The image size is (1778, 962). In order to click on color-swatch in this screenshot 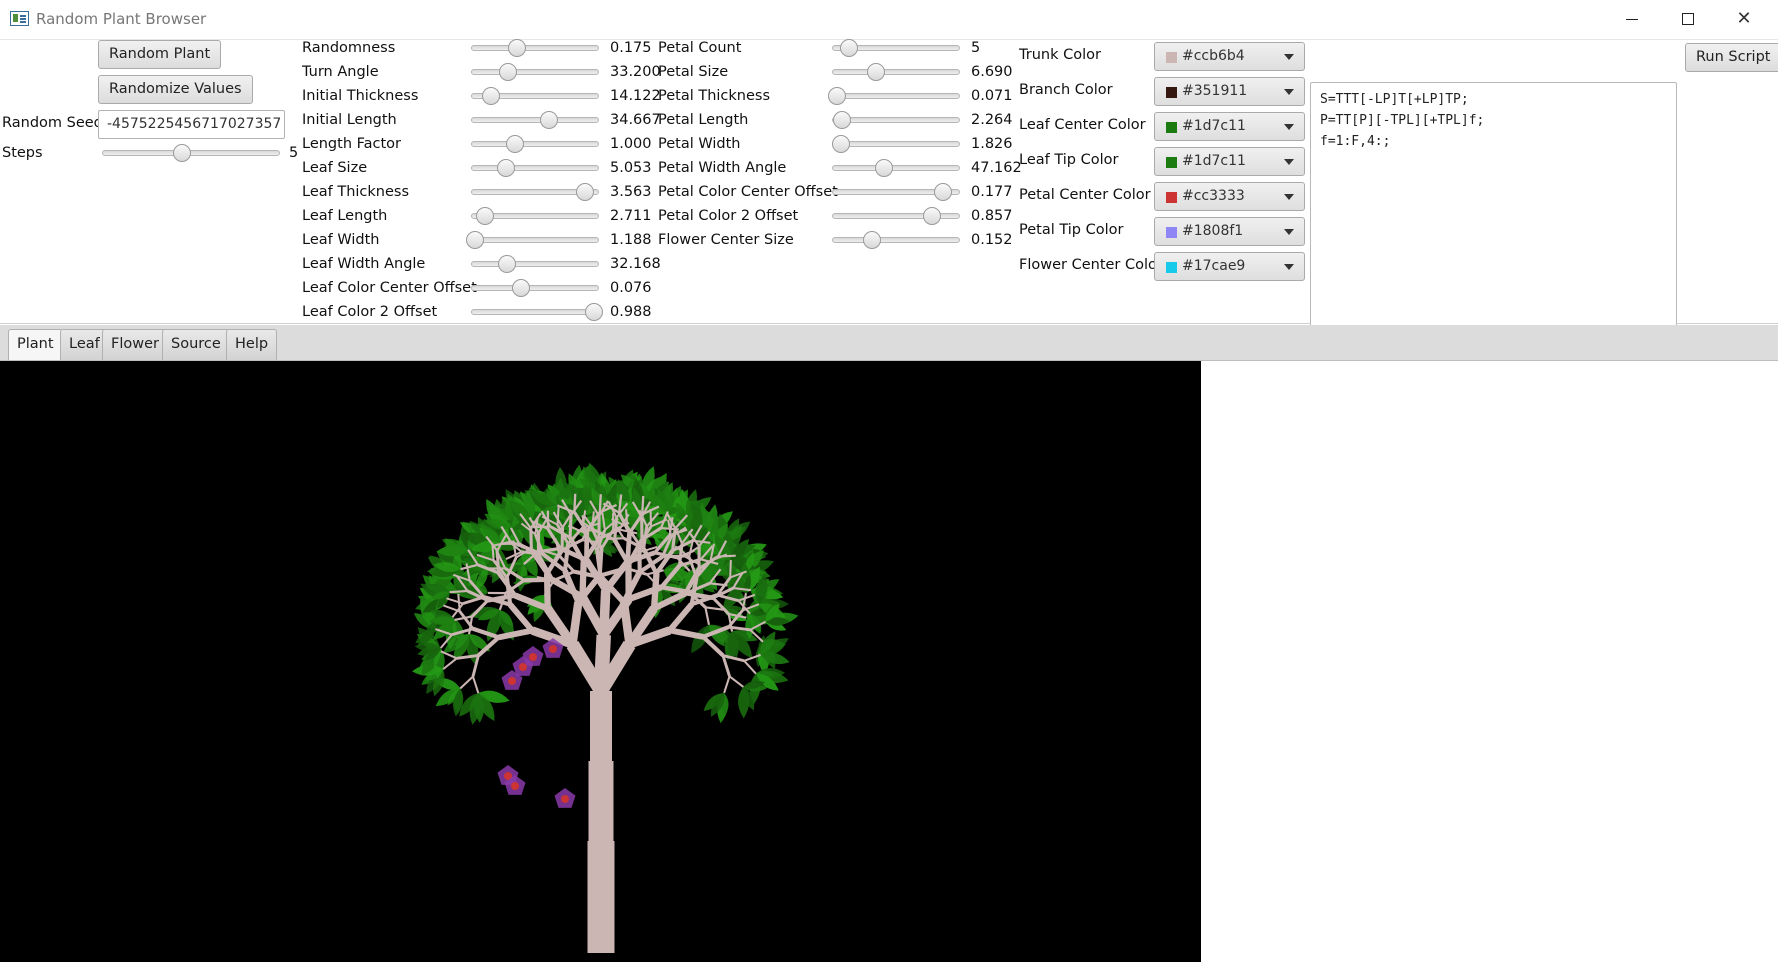, I will do `click(1171, 267)`.